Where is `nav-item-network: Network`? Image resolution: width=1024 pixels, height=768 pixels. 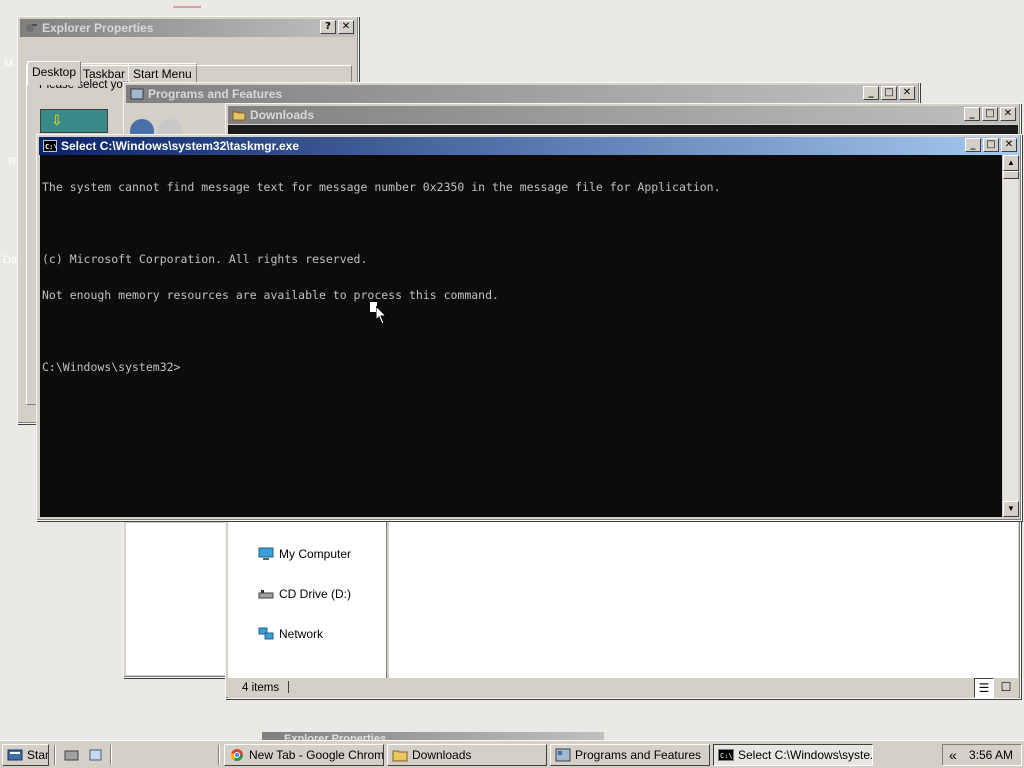
nav-item-network: Network is located at coordinates (290, 634).